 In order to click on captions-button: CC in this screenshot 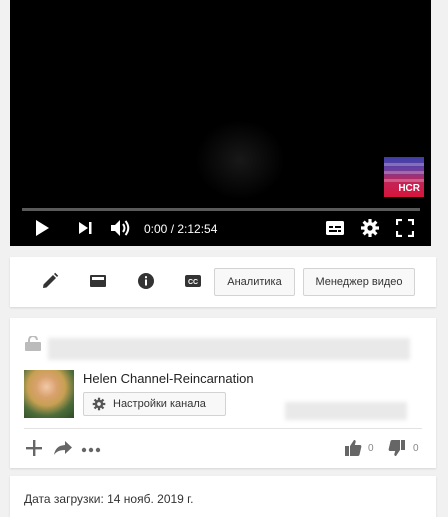, I will do `click(193, 282)`.